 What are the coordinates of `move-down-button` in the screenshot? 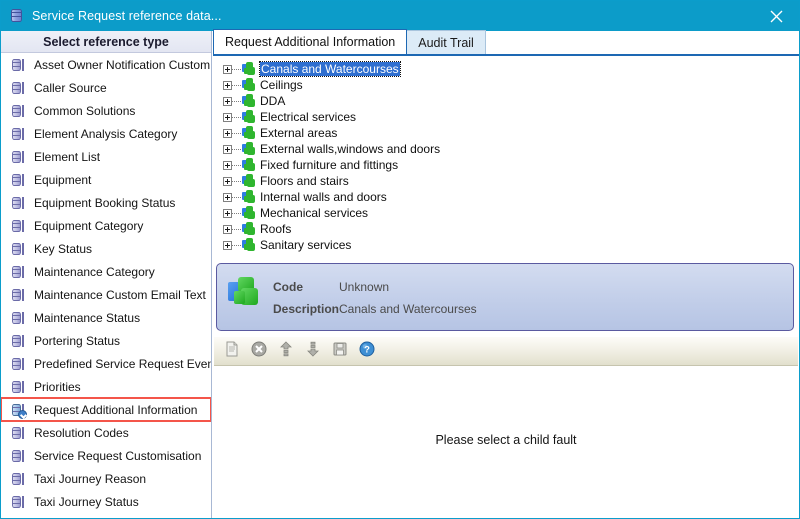 It's located at (313, 351).